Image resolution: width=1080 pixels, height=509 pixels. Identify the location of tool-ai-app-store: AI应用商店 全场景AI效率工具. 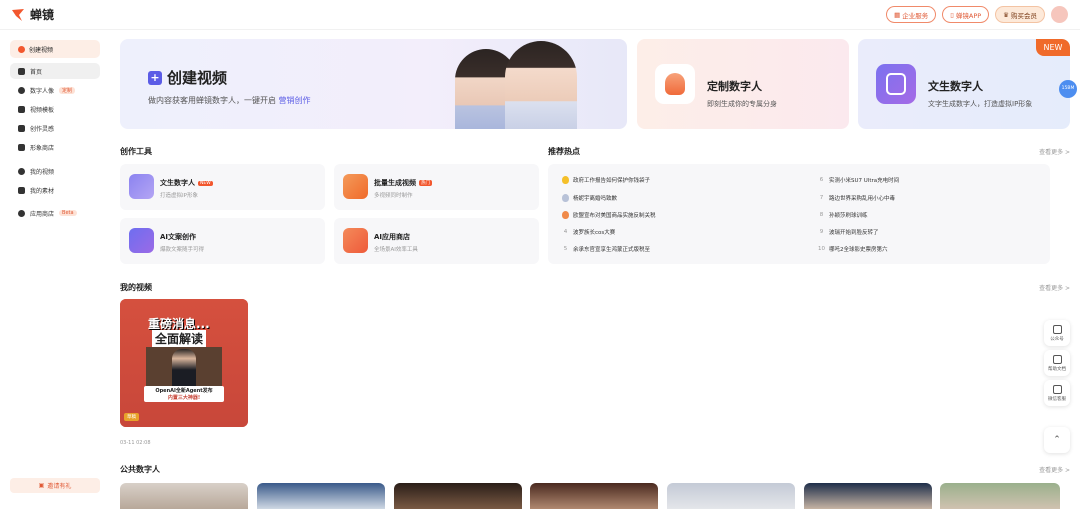
(436, 241).